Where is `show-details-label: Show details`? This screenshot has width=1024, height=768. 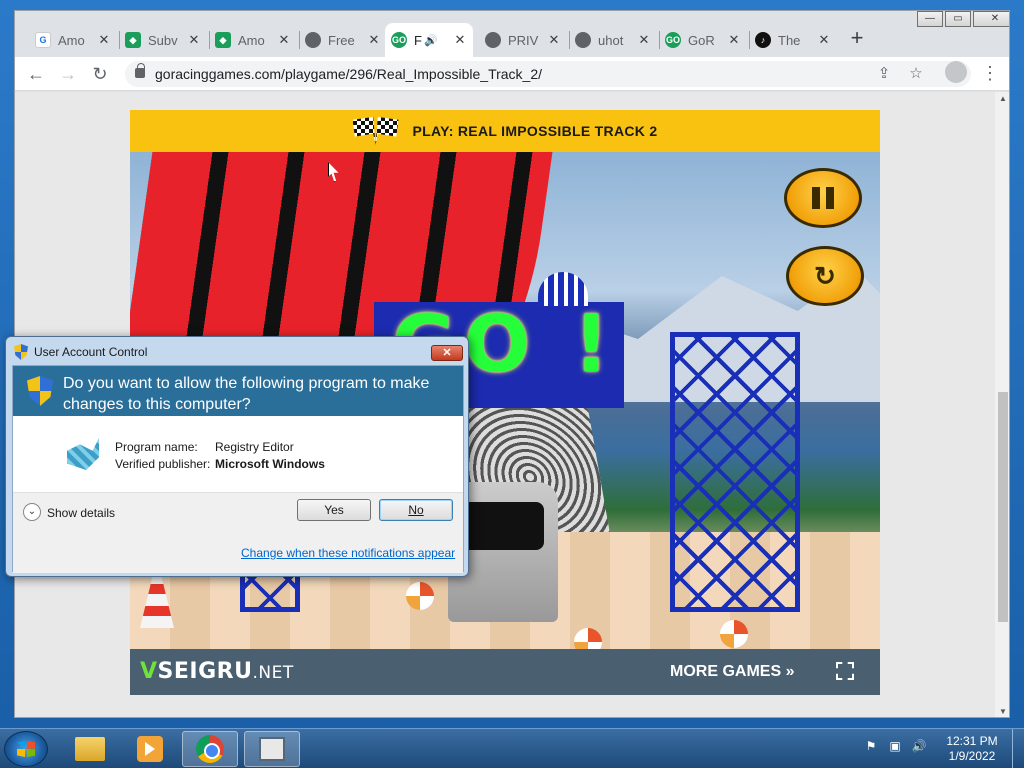 show-details-label: Show details is located at coordinates (81, 513).